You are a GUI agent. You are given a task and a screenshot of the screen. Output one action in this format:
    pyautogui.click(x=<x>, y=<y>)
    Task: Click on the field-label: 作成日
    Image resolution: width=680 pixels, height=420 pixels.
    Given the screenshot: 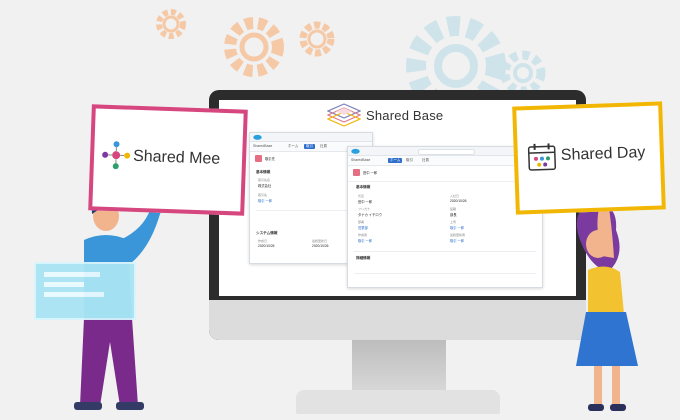 What is the action you would take?
    pyautogui.click(x=263, y=241)
    